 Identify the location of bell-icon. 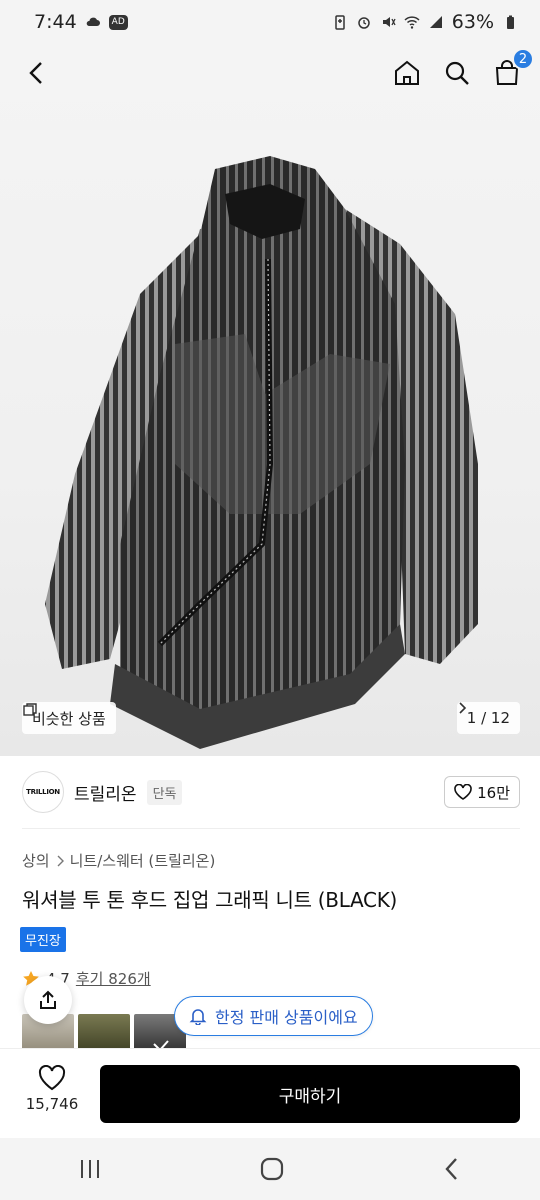
(198, 1017).